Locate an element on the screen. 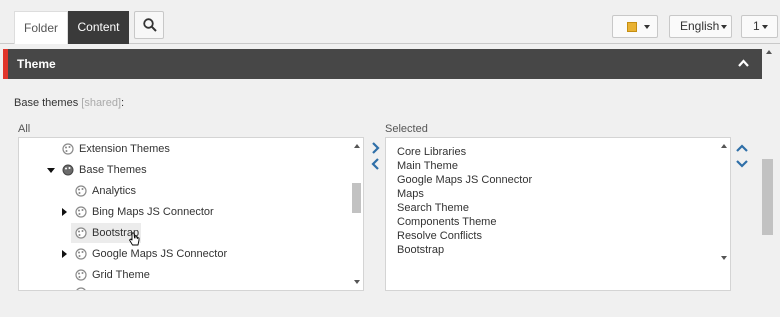 The height and width of the screenshot is (317, 780). tree-item-label: Base Themes is located at coordinates (113, 170).